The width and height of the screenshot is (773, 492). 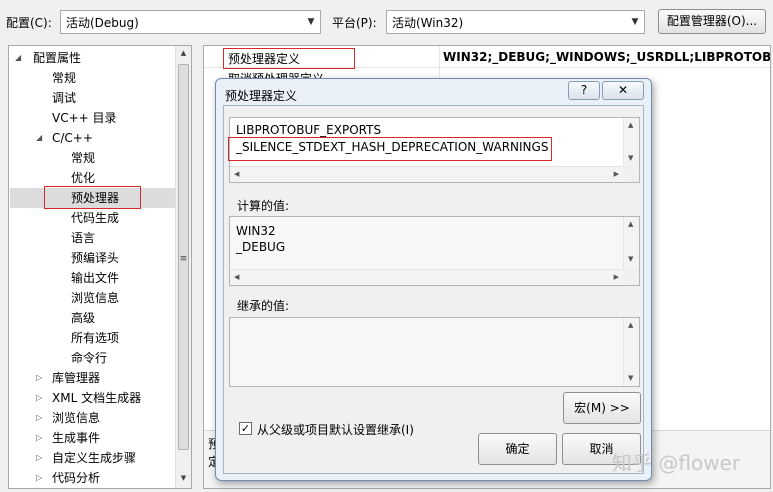 What do you see at coordinates (261, 96) in the screenshot?
I see `dialog-title: 预处理器定义` at bounding box center [261, 96].